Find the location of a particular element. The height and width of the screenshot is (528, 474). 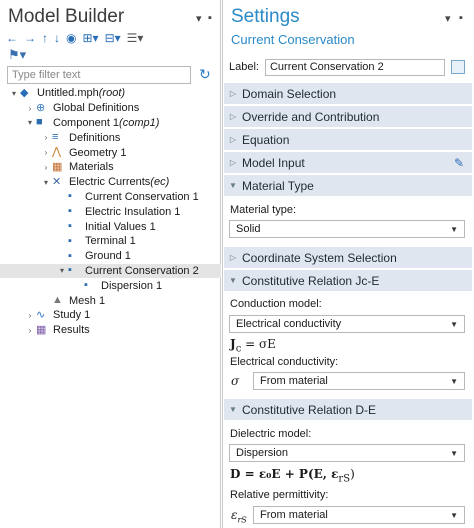

tree-item: ▪ Initial Values 1 is located at coordinates (110, 226).